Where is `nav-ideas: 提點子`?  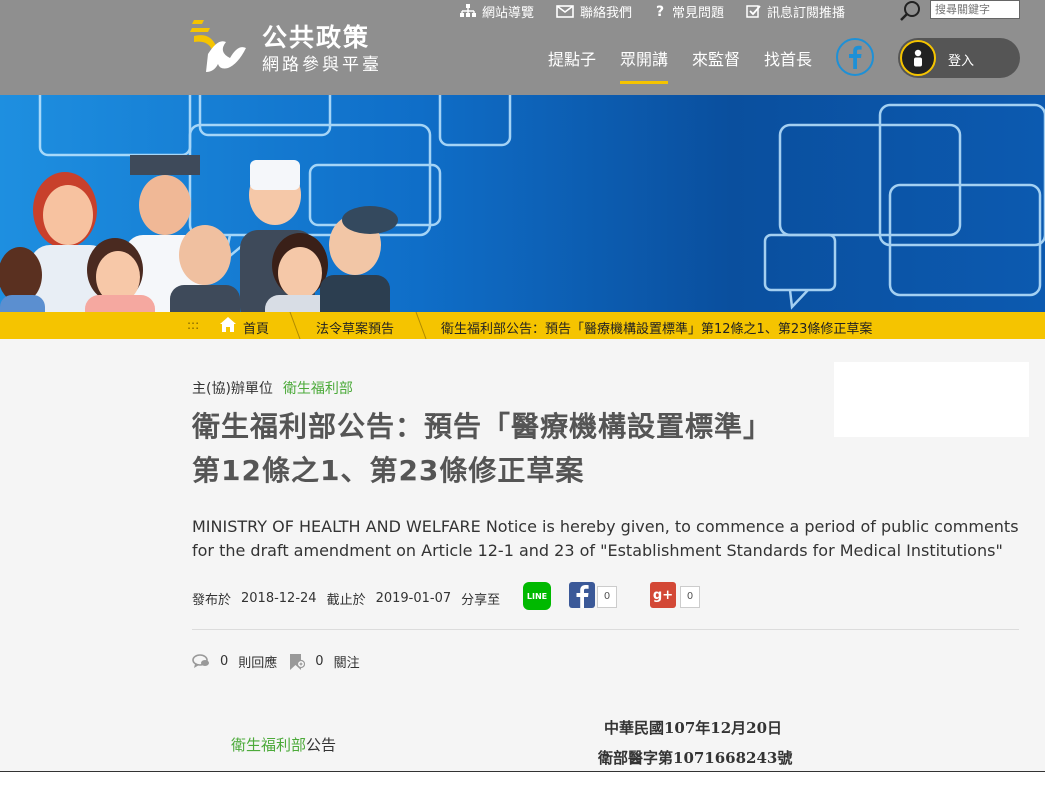 nav-ideas: 提點子 is located at coordinates (572, 61).